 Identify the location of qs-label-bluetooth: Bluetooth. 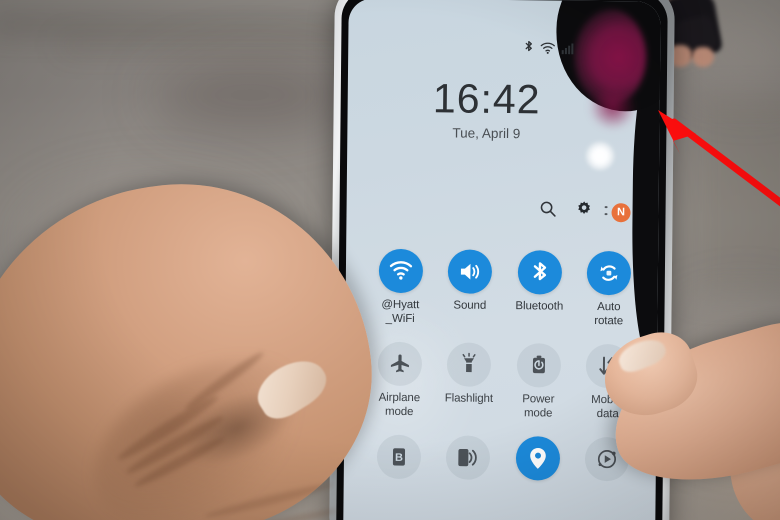
(539, 306).